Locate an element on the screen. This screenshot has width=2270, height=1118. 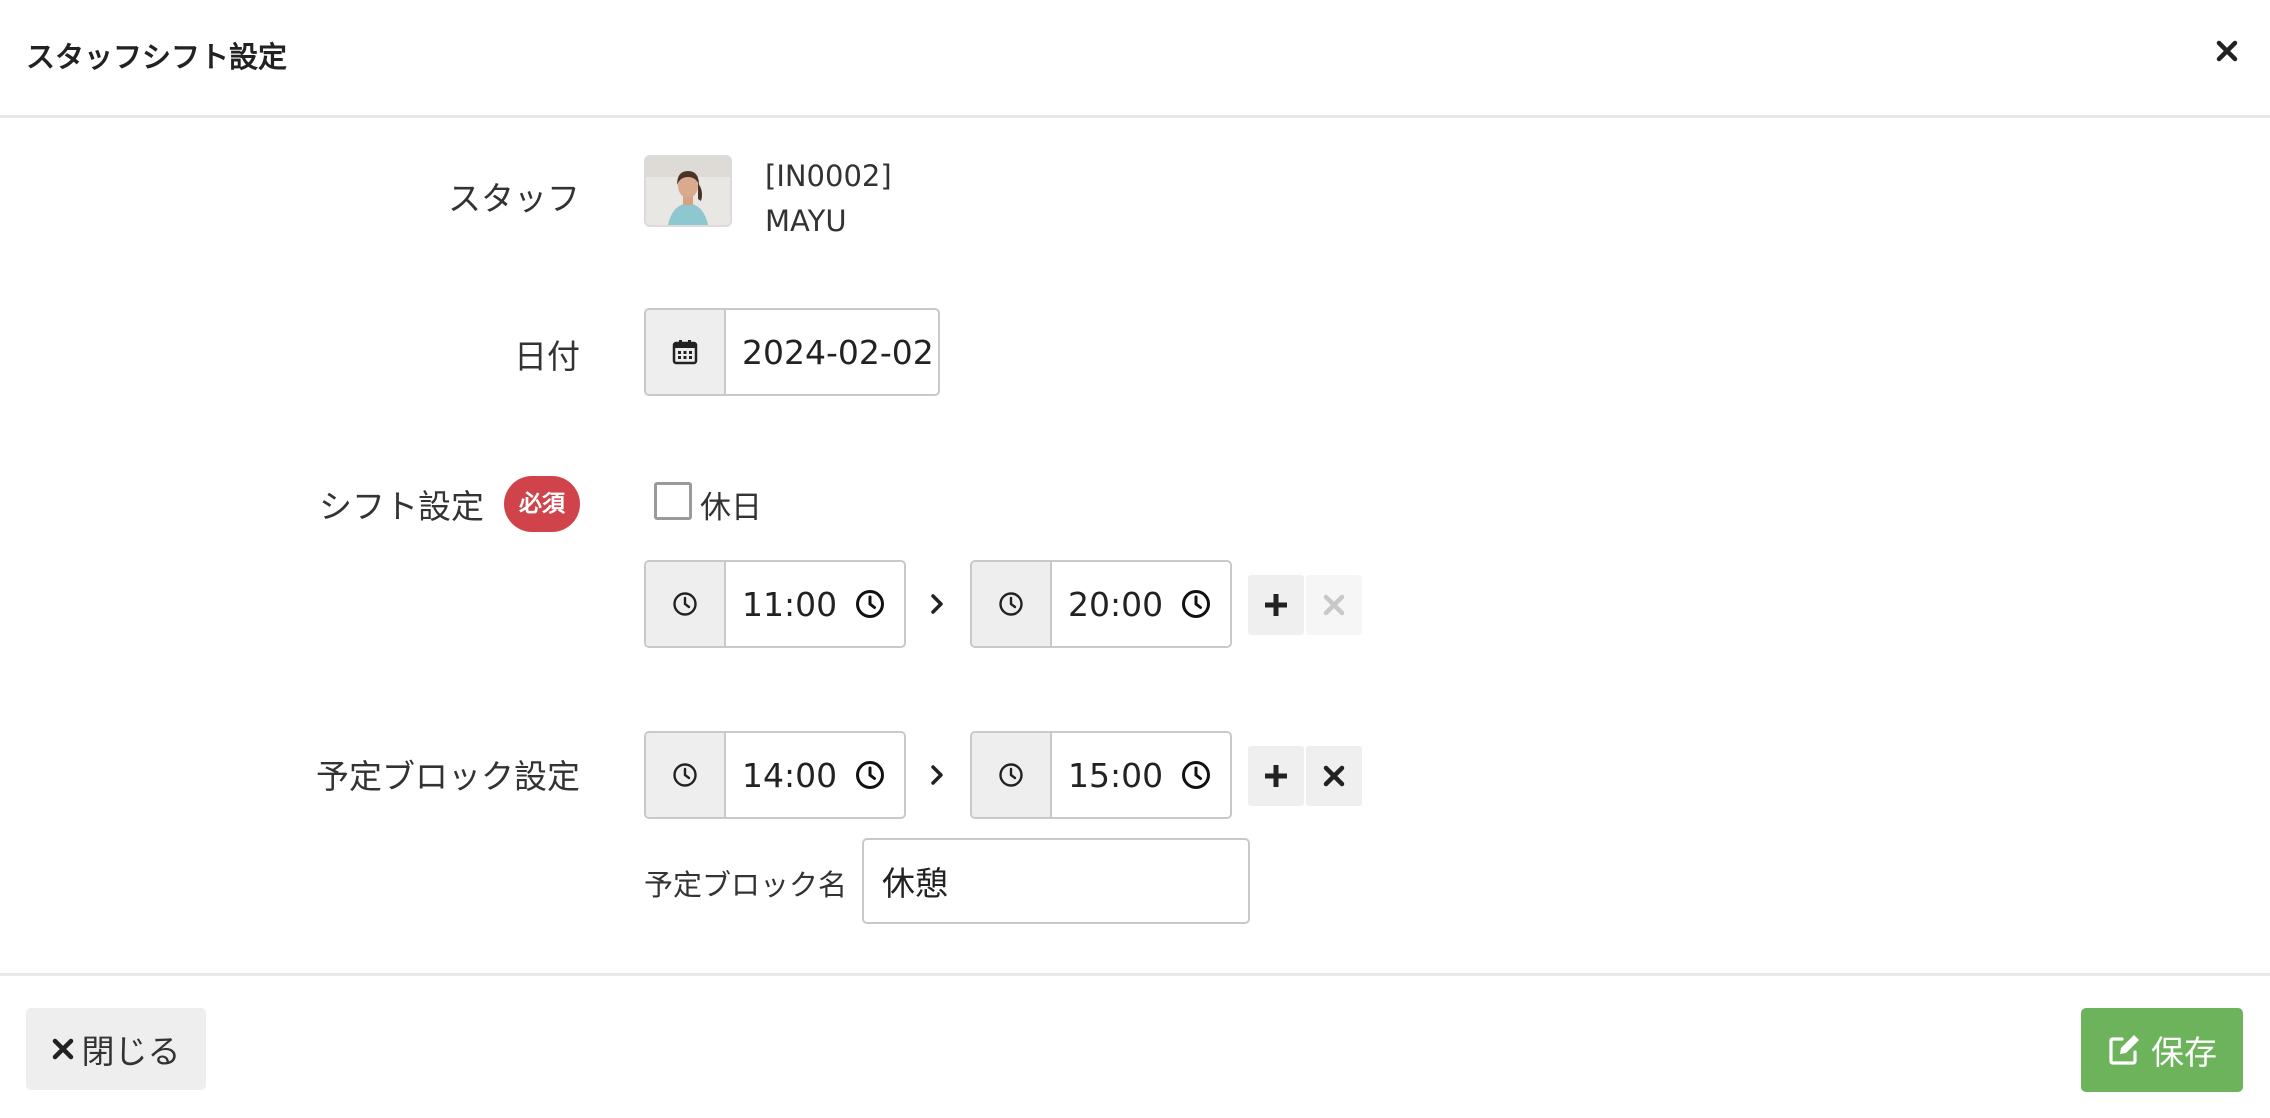
shift-end-field: 20:00 is located at coordinates (1141, 604).